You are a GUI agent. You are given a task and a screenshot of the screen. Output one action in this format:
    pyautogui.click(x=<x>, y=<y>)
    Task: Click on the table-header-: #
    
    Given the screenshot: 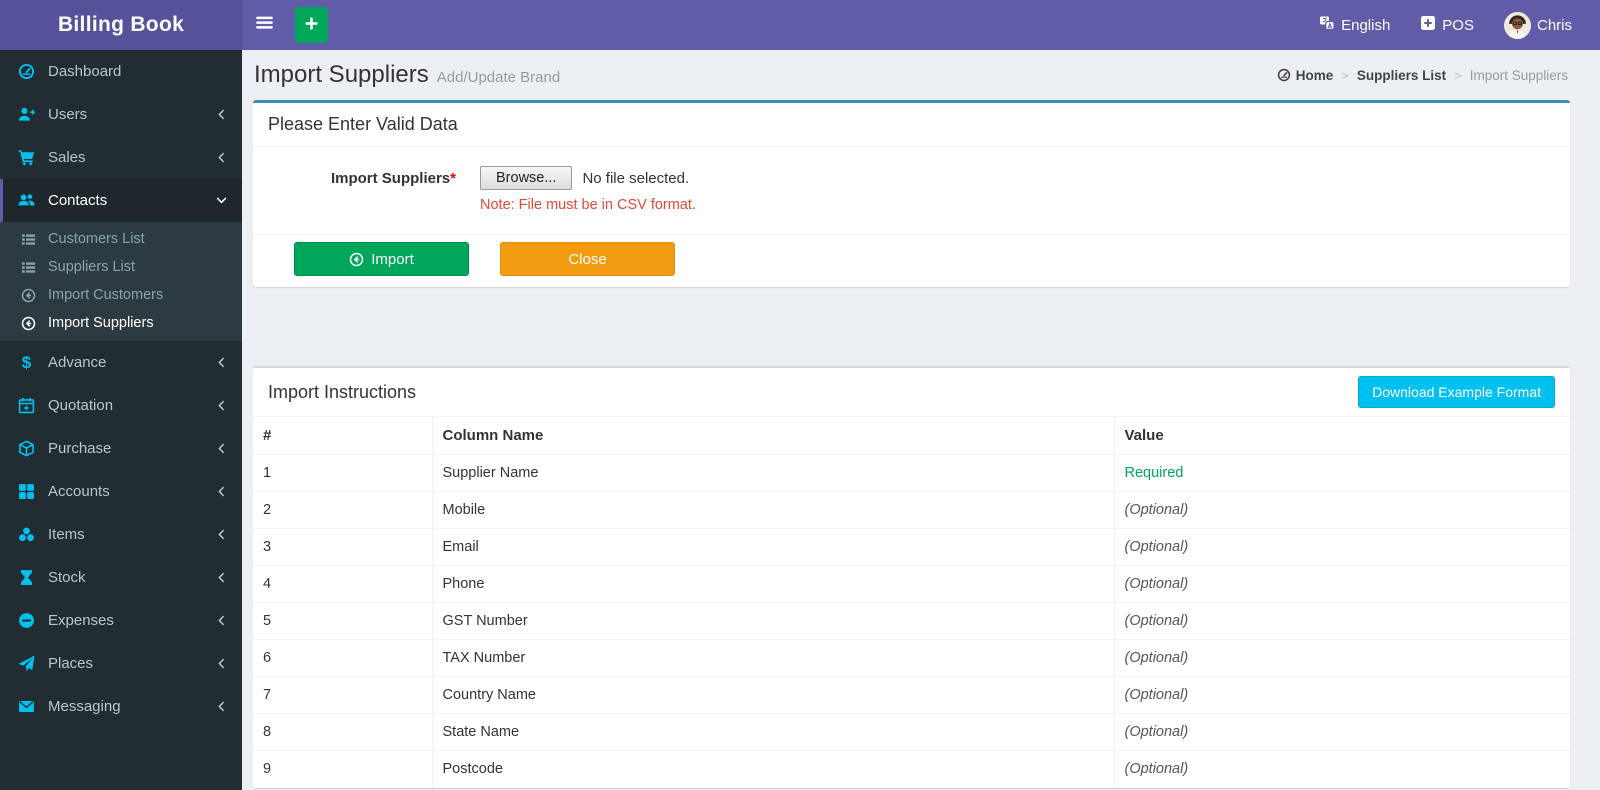 What is the action you would take?
    pyautogui.click(x=343, y=436)
    